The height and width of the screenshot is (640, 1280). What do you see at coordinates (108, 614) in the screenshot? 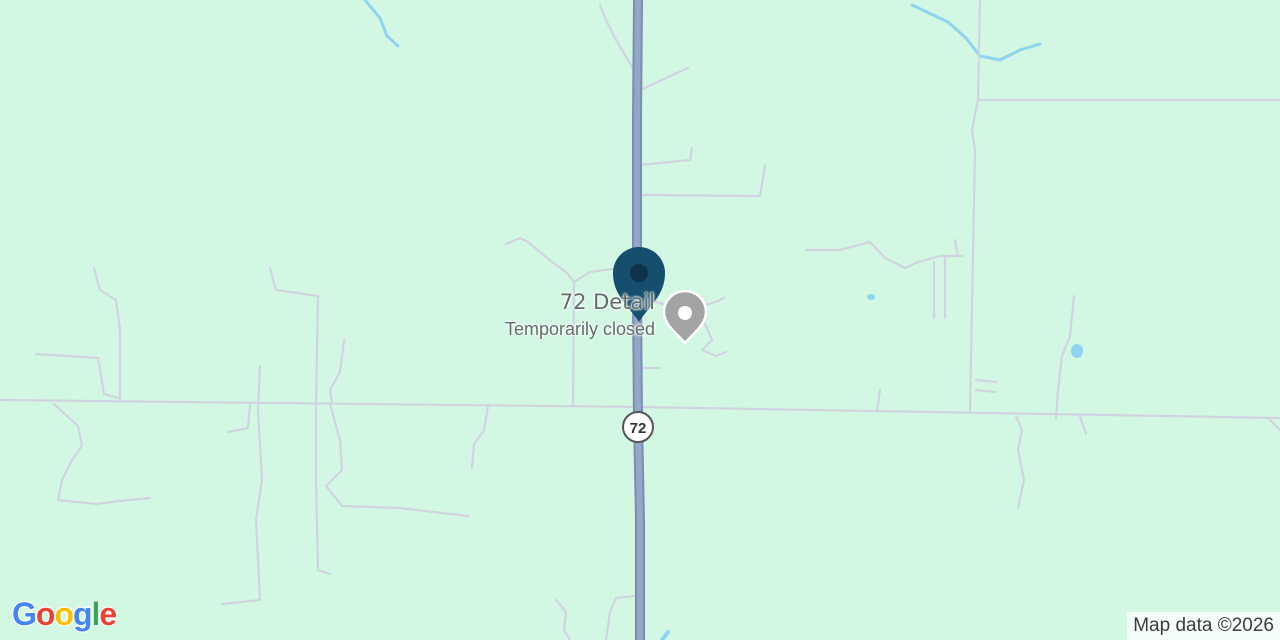
I see `logo-letter: e` at bounding box center [108, 614].